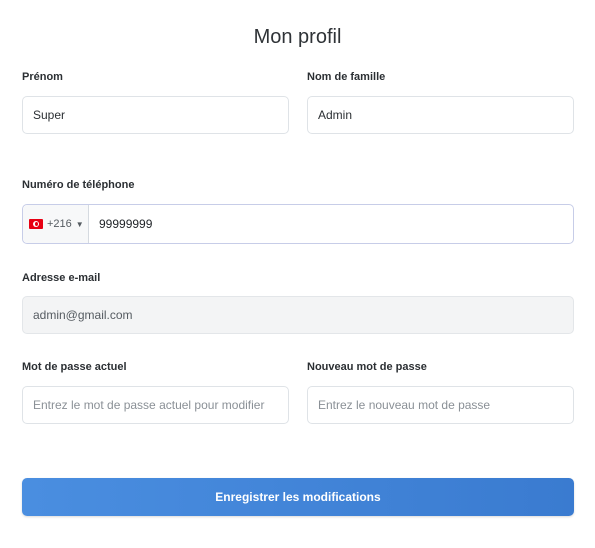 This screenshot has width=595, height=548. What do you see at coordinates (36, 224) in the screenshot?
I see `tunisia-flag-icon` at bounding box center [36, 224].